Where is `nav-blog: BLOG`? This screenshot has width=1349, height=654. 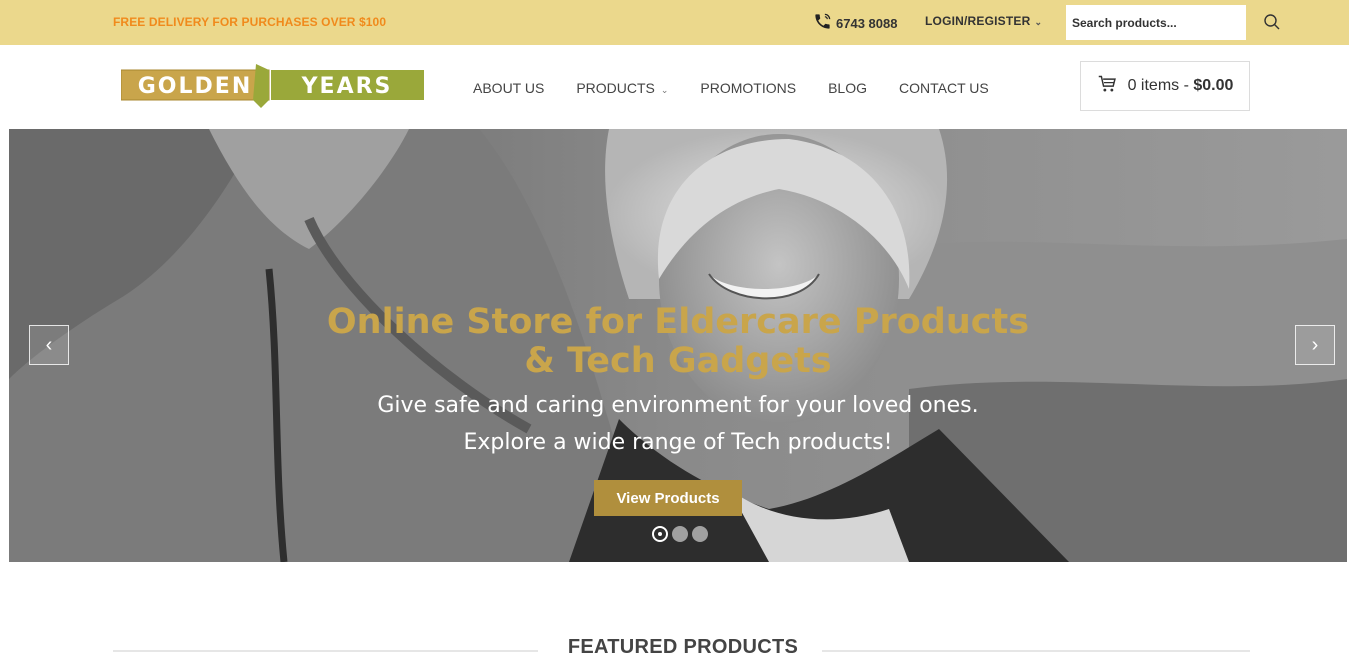
nav-blog: BLOG is located at coordinates (847, 88).